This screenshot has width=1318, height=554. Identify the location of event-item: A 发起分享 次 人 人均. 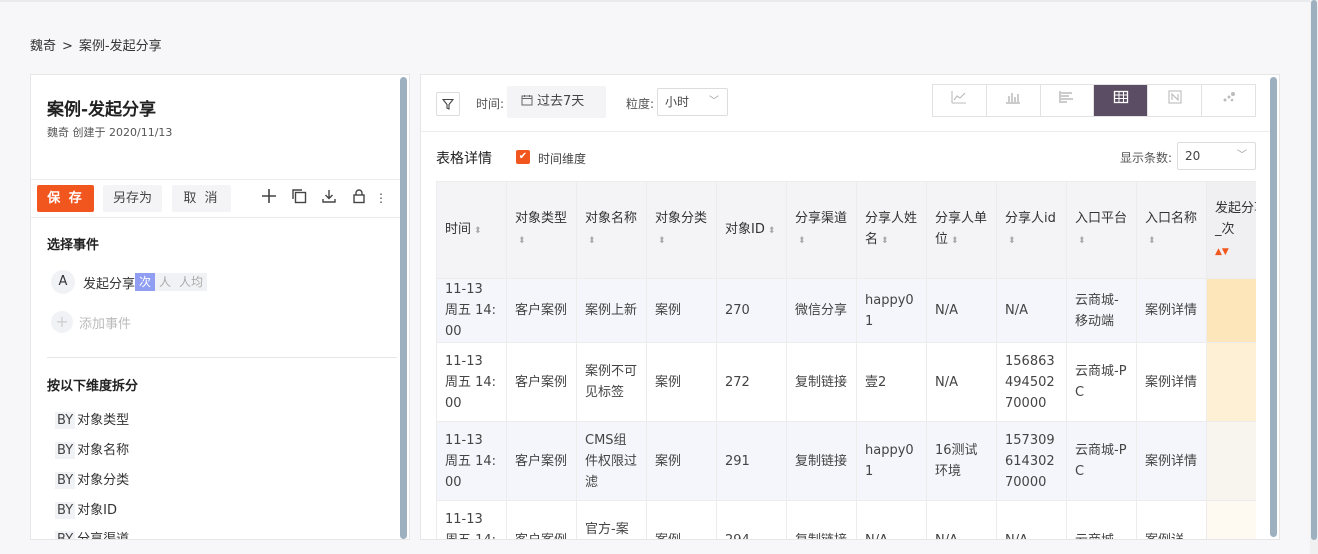
(129, 282).